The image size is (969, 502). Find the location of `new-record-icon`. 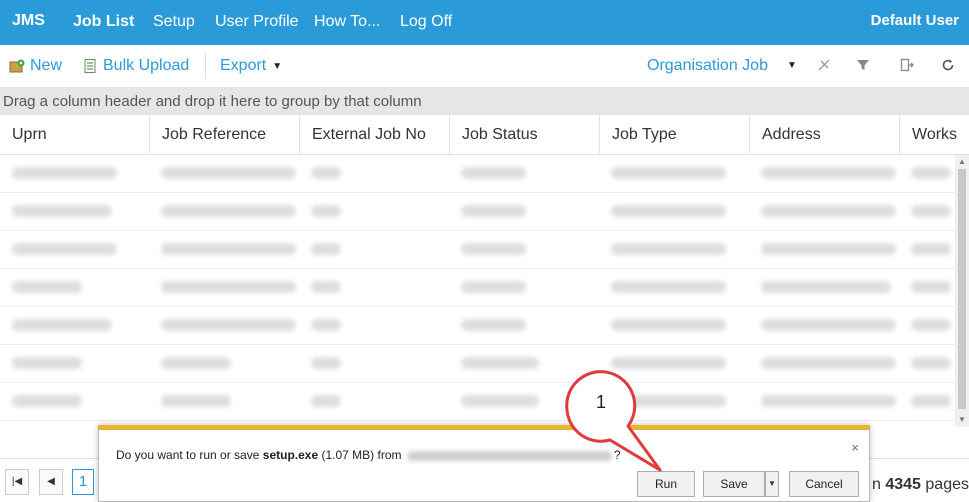

new-record-icon is located at coordinates (17, 66).